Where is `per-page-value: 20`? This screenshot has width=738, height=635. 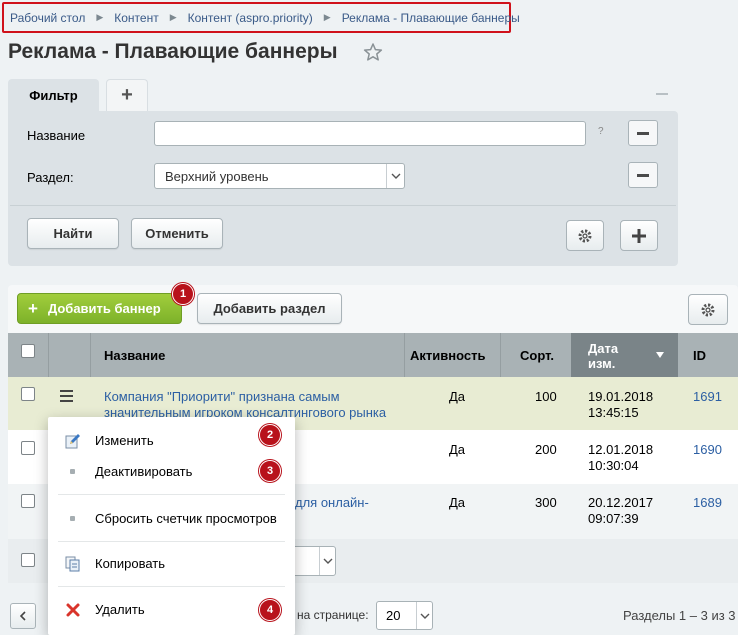 per-page-value: 20 is located at coordinates (393, 615).